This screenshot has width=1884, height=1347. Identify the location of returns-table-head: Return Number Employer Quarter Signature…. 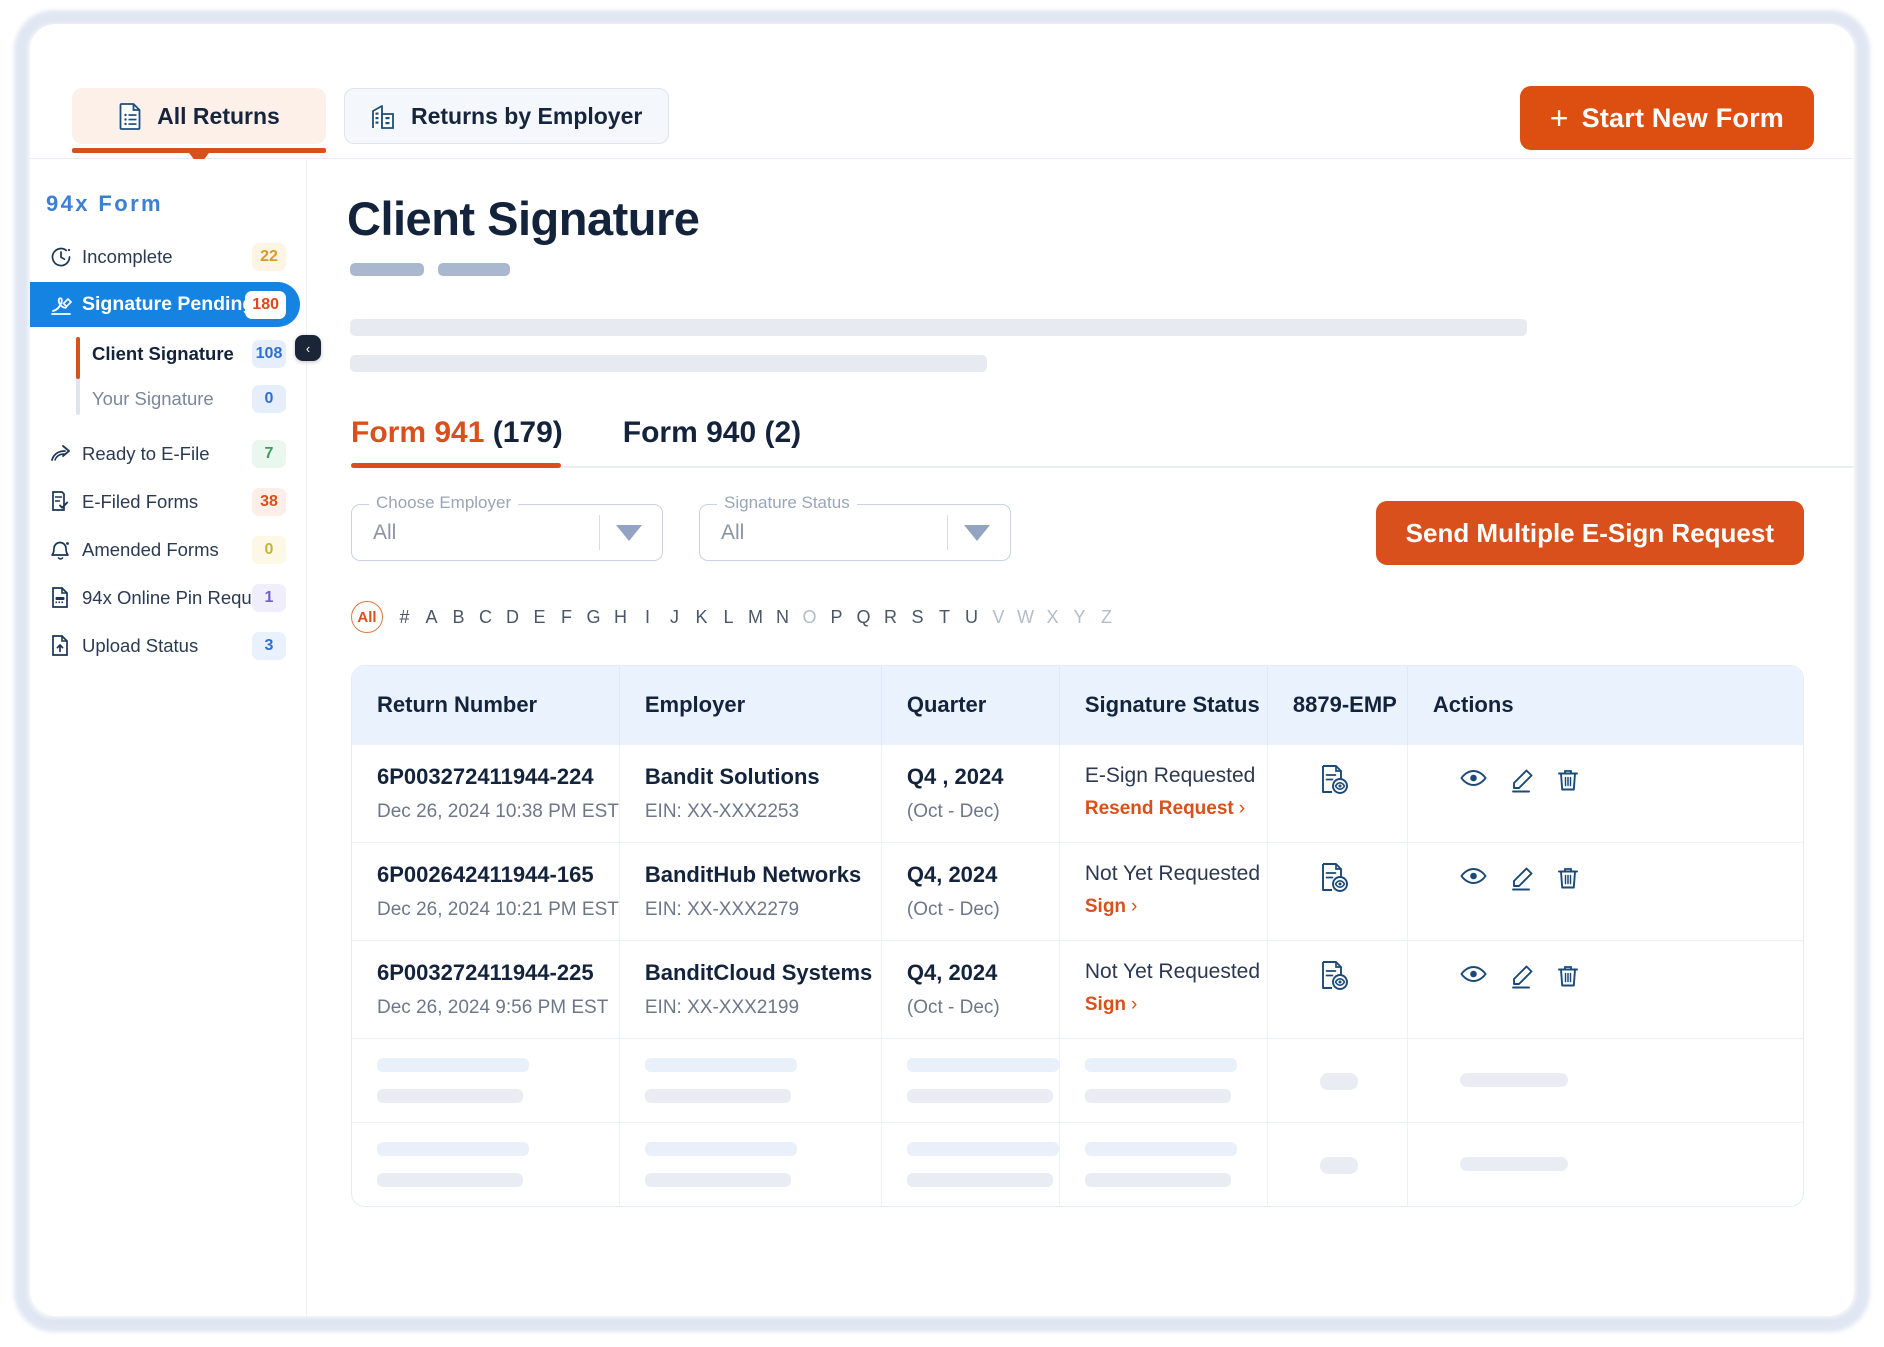
(1077, 705).